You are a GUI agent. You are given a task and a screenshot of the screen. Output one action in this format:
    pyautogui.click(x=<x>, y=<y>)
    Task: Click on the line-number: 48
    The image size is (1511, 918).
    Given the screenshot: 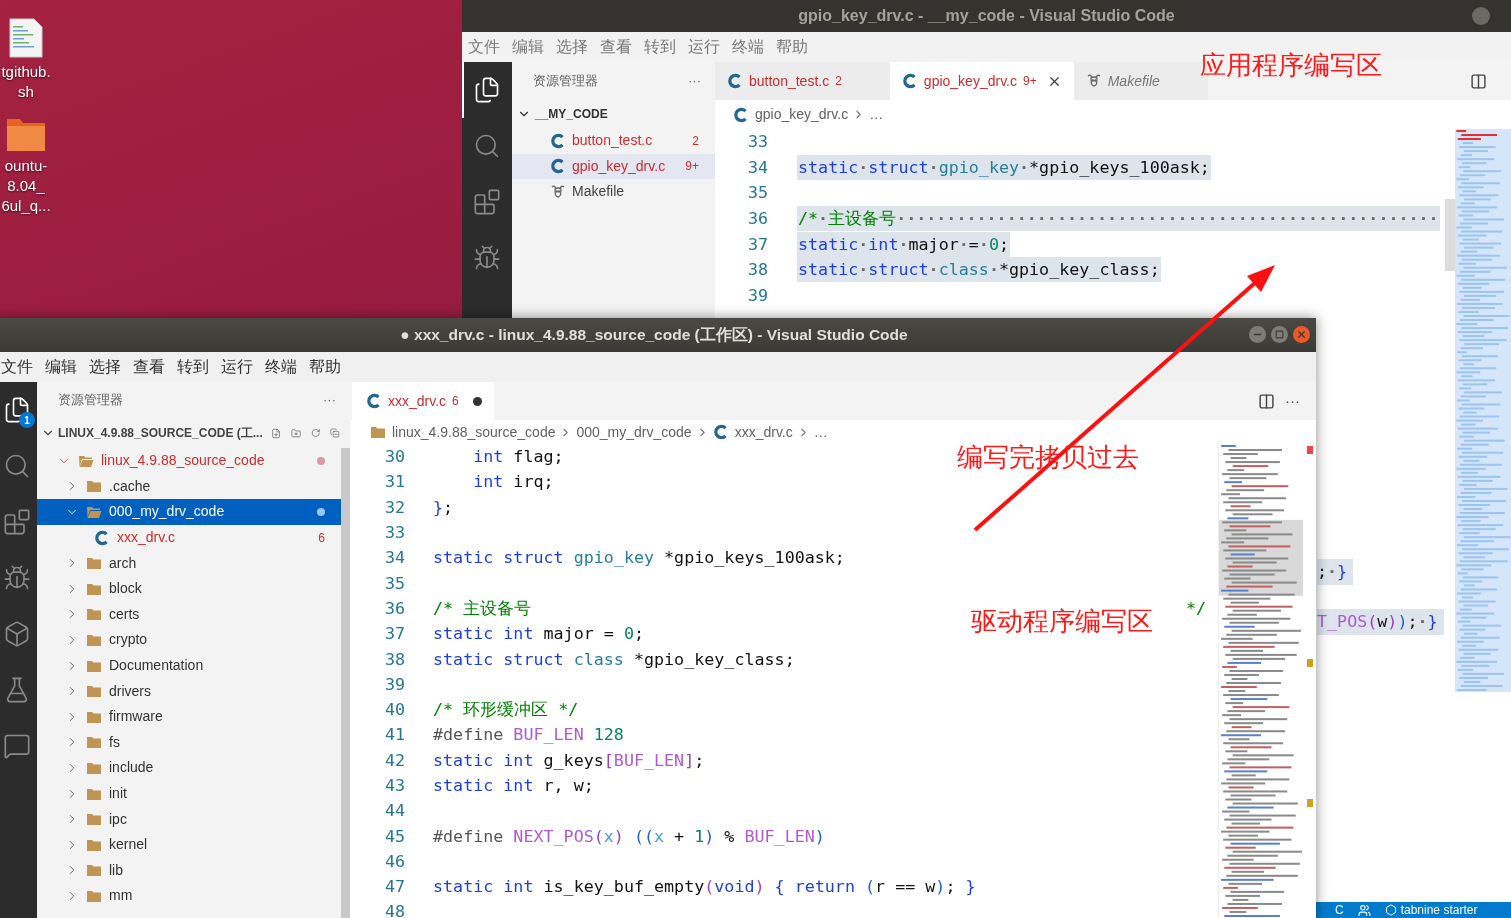 What is the action you would take?
    pyautogui.click(x=394, y=909)
    